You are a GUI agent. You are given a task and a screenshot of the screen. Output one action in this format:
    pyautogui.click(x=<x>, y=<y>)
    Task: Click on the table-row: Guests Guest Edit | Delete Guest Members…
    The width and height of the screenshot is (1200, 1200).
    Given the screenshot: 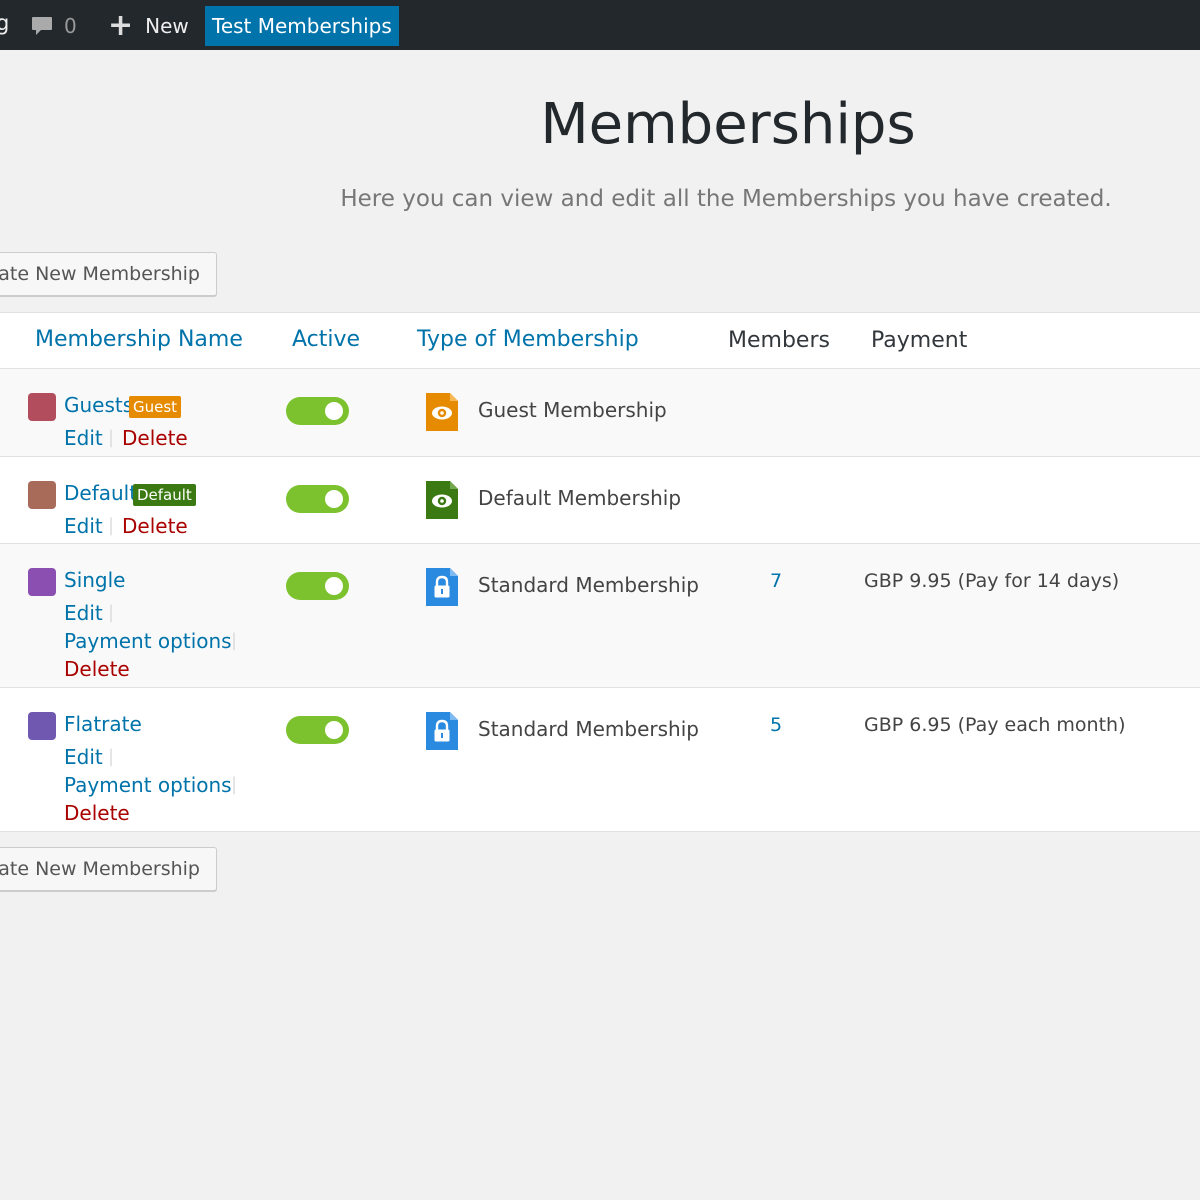 What is the action you would take?
    pyautogui.click(x=600, y=412)
    